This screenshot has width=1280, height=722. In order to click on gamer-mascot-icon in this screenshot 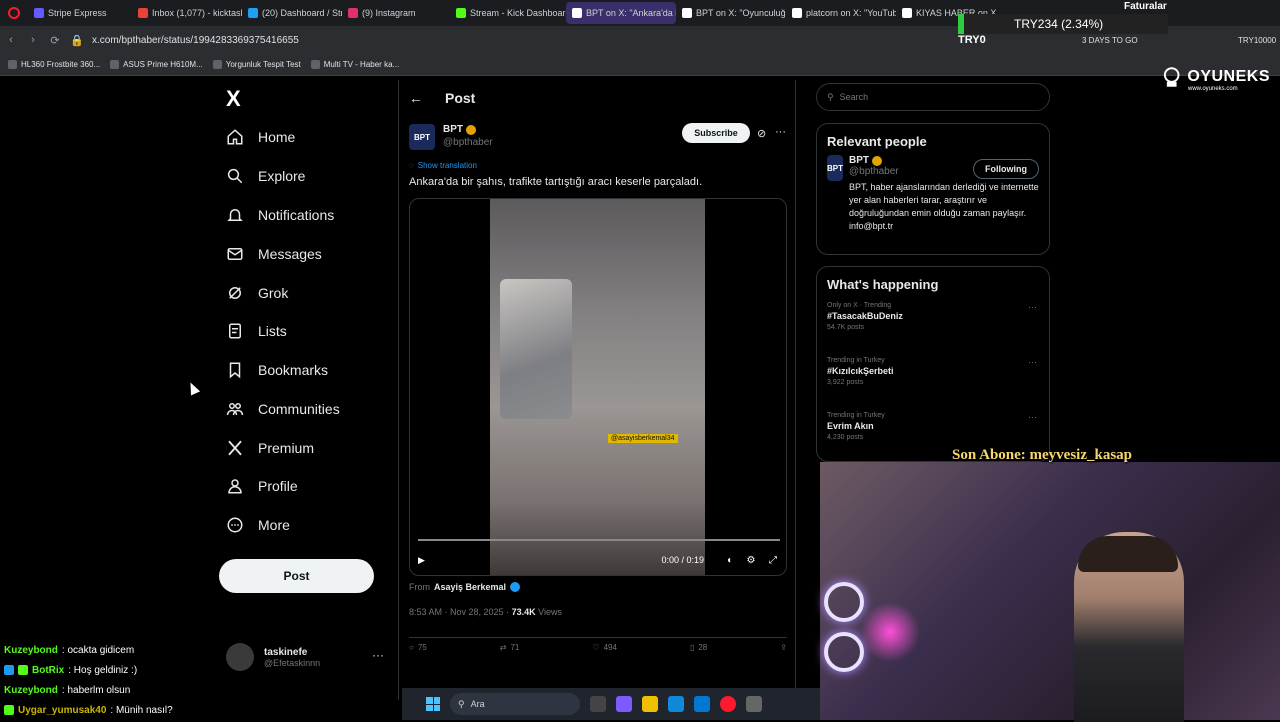, I will do `click(1171, 77)`.